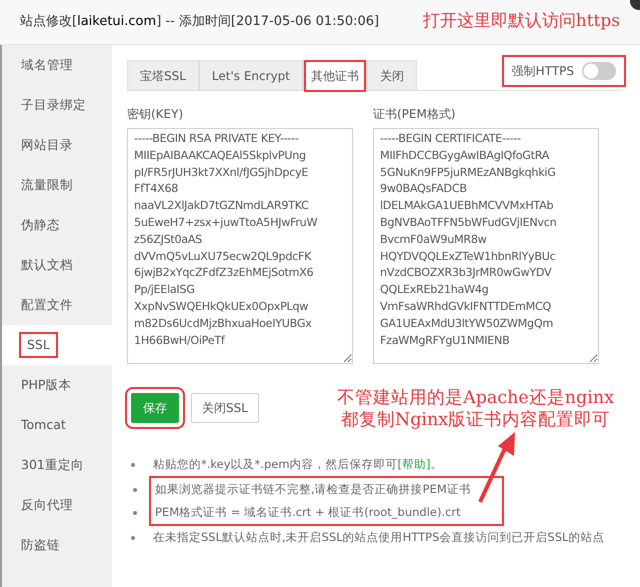 This screenshot has width=640, height=587. Describe the element at coordinates (57, 465) in the screenshot. I see `sidebar-item: 301重定向` at that location.